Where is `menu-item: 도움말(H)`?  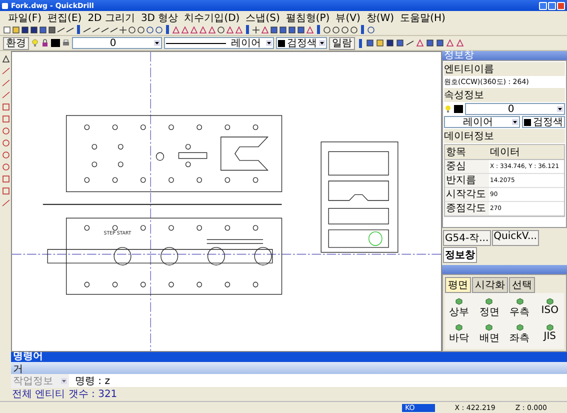 menu-item: 도움말(H) is located at coordinates (423, 17).